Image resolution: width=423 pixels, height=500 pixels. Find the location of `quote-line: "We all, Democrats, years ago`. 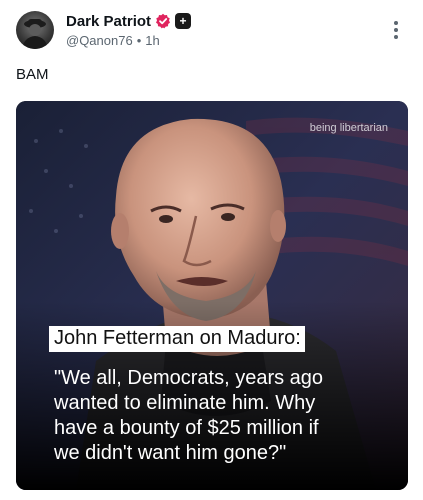

quote-line: "We all, Democrats, years ago is located at coordinates (189, 378).